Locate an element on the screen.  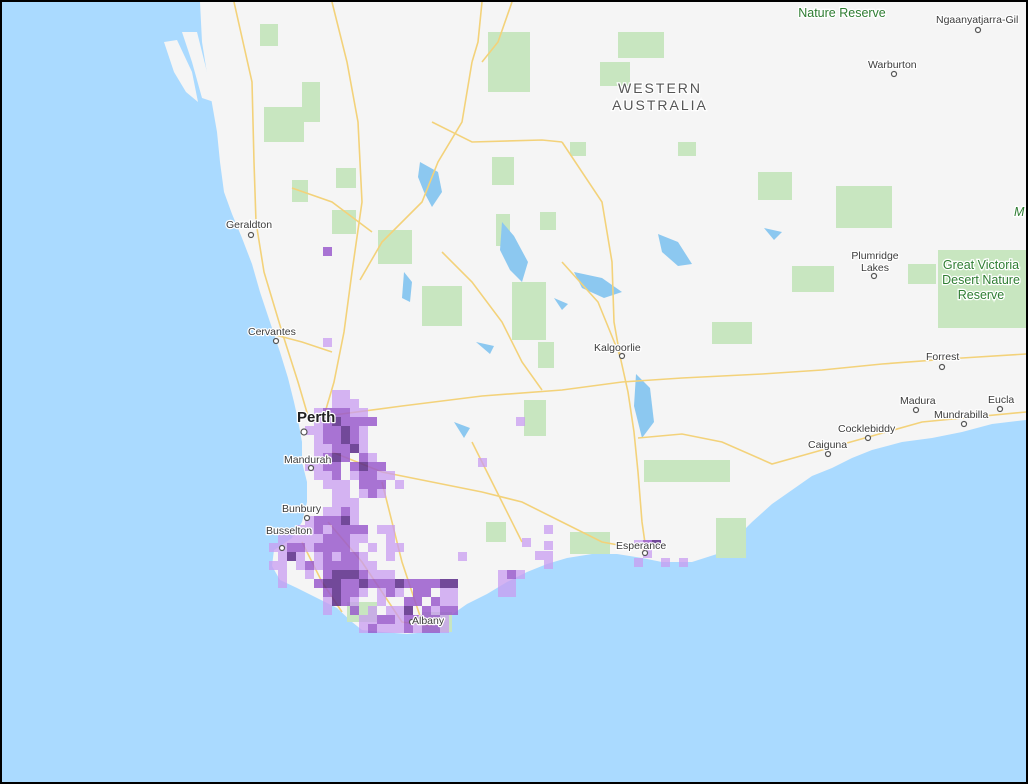
marker-madura is located at coordinates (916, 410).